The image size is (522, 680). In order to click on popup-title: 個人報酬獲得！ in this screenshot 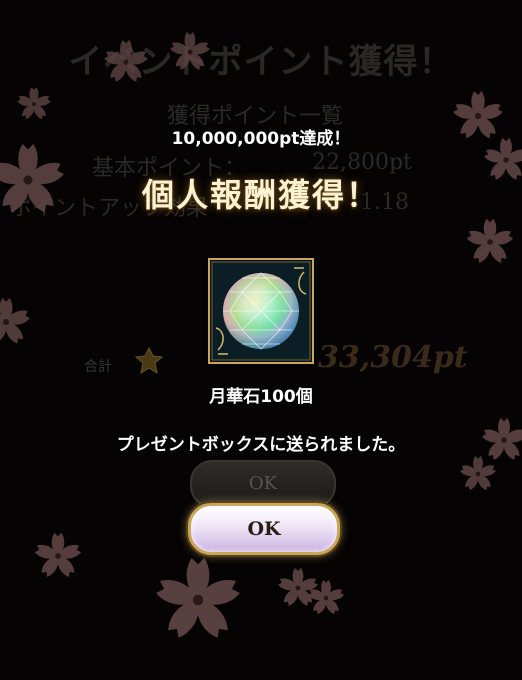, I will do `click(260, 195)`.